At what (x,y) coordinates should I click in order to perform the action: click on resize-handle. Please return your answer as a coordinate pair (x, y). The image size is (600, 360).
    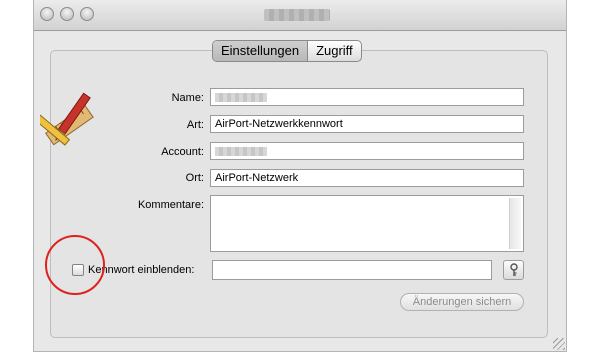
    Looking at the image, I should click on (559, 344).